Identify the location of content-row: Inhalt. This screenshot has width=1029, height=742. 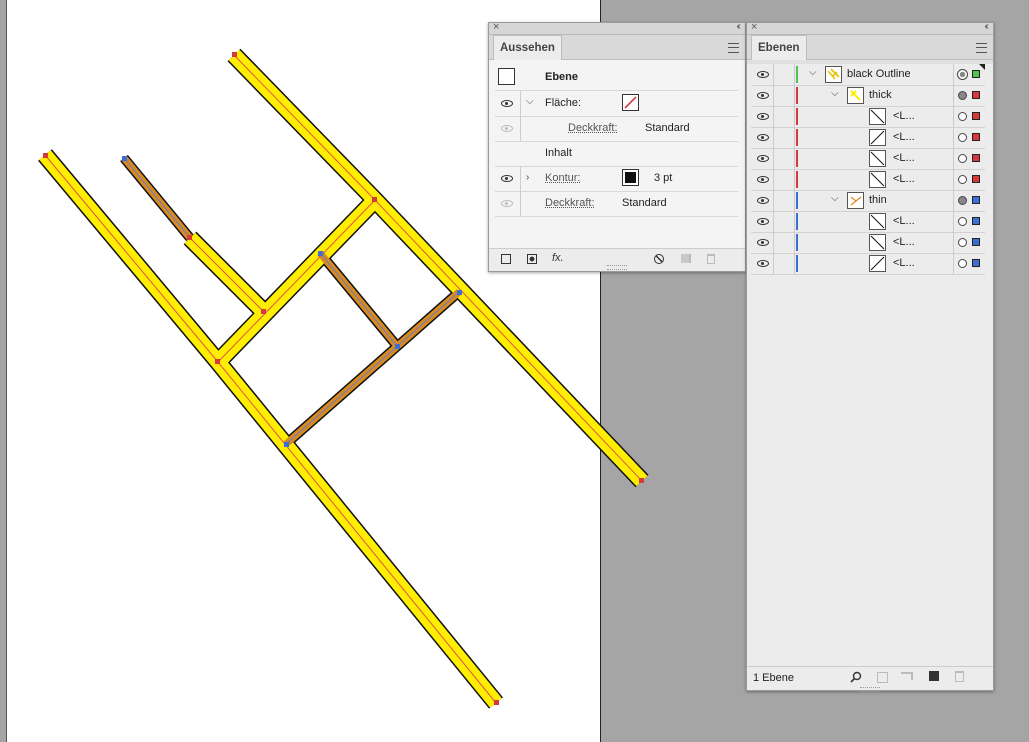
(616, 154).